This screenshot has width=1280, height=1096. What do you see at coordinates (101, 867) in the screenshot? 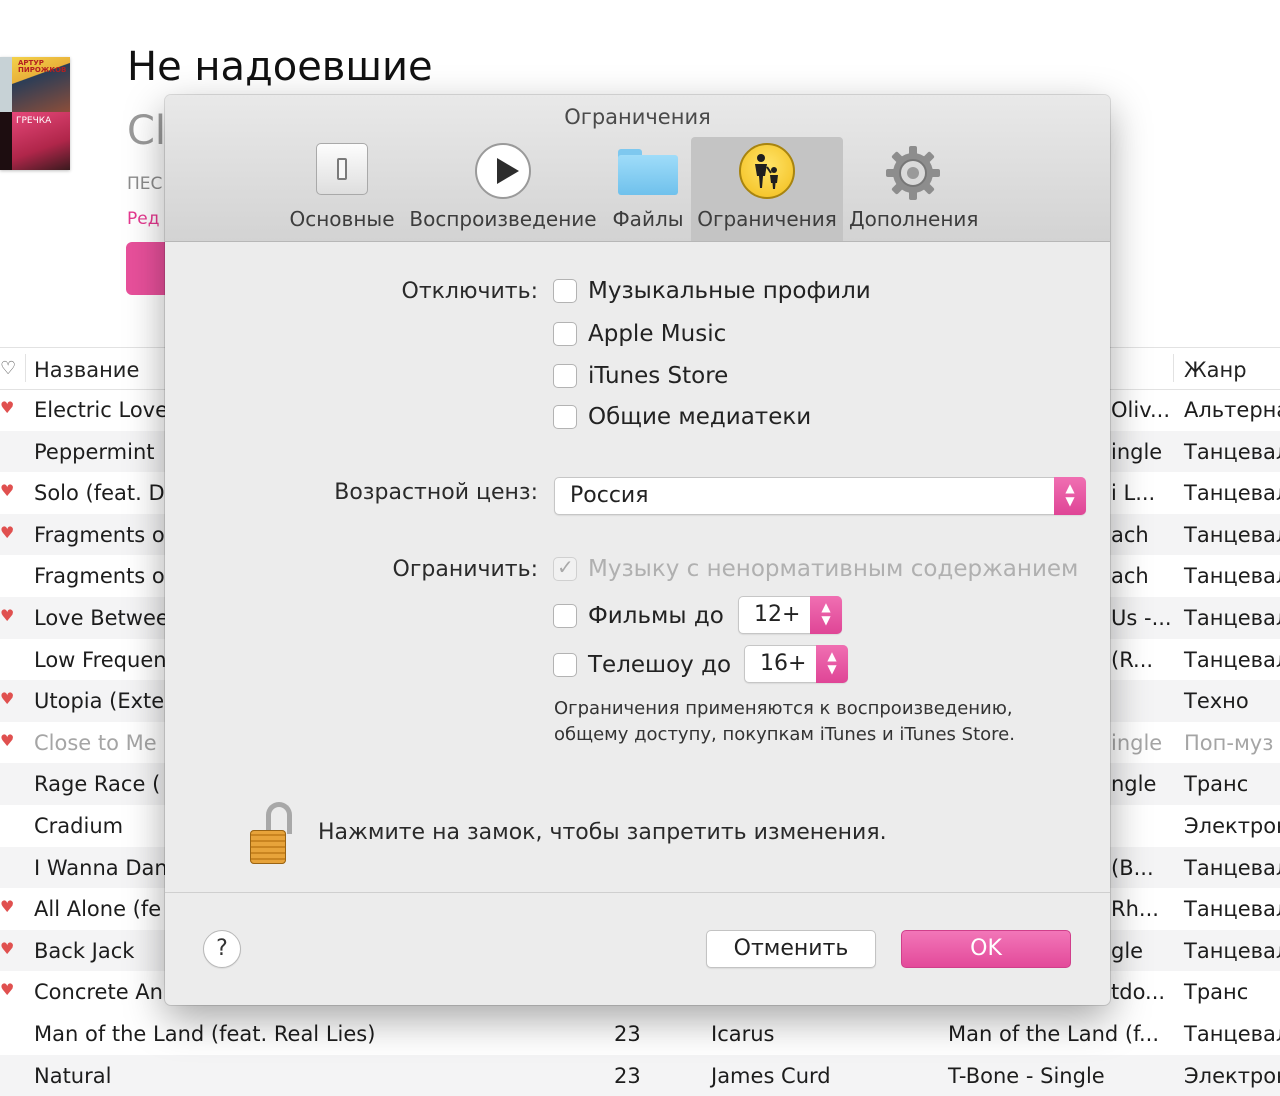
I see `cell-name: I Wanna Dan` at bounding box center [101, 867].